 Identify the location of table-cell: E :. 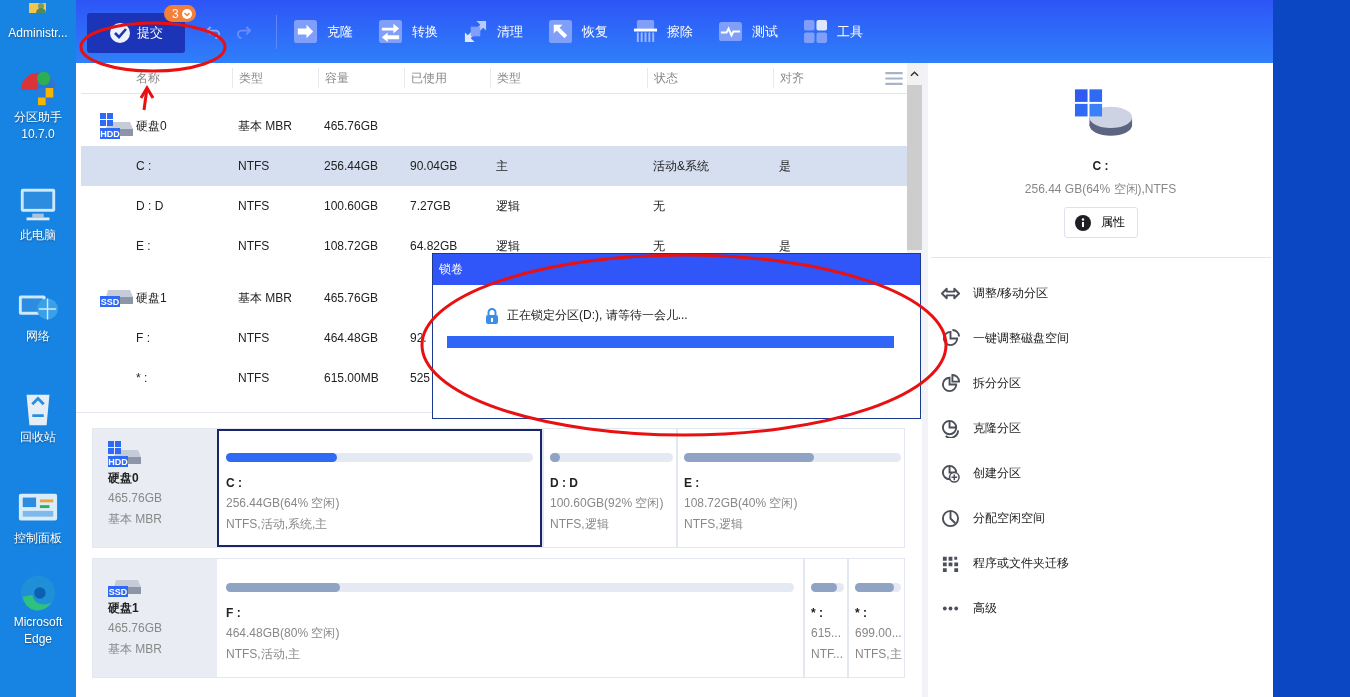
(143, 246).